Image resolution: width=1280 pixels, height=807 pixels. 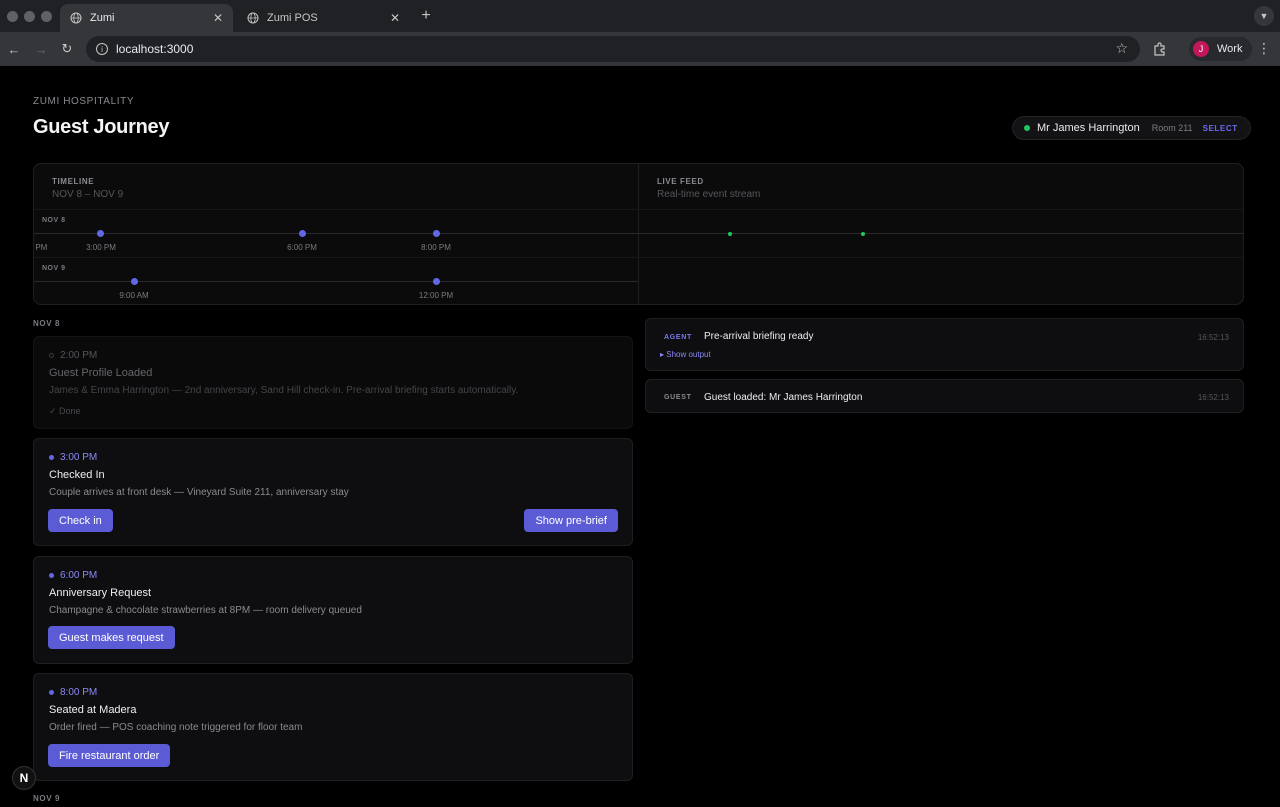 I want to click on guest-room: Room 211, so click(x=1172, y=128).